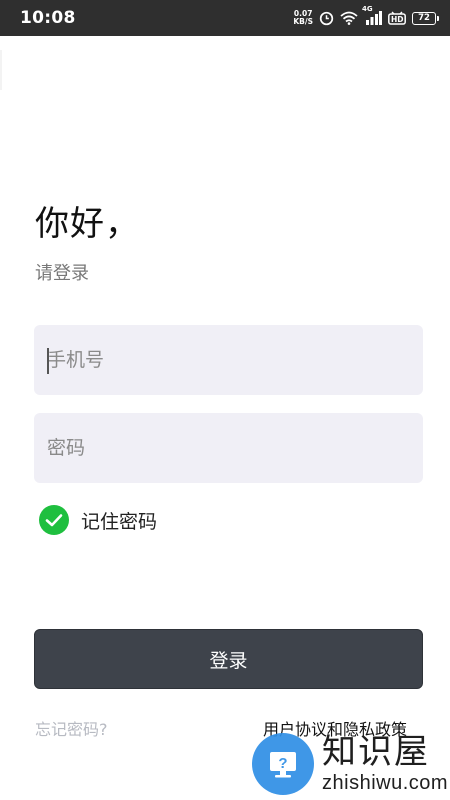 The height and width of the screenshot is (800, 450). Describe the element at coordinates (119, 521) in the screenshot. I see `remember-password-label: 记住密码` at that location.